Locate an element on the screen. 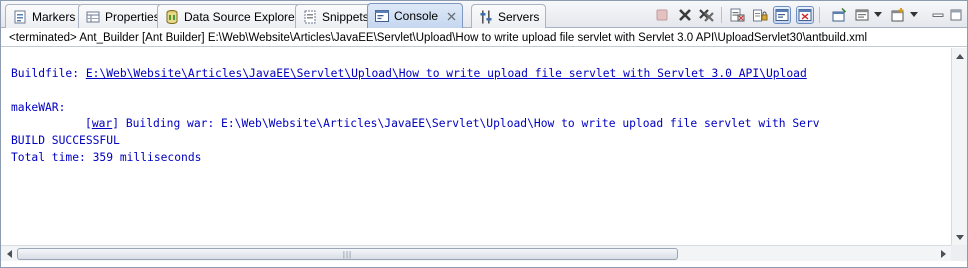 Image resolution: width=968 pixels, height=268 pixels. war-tag-open: [ is located at coordinates (88, 123).